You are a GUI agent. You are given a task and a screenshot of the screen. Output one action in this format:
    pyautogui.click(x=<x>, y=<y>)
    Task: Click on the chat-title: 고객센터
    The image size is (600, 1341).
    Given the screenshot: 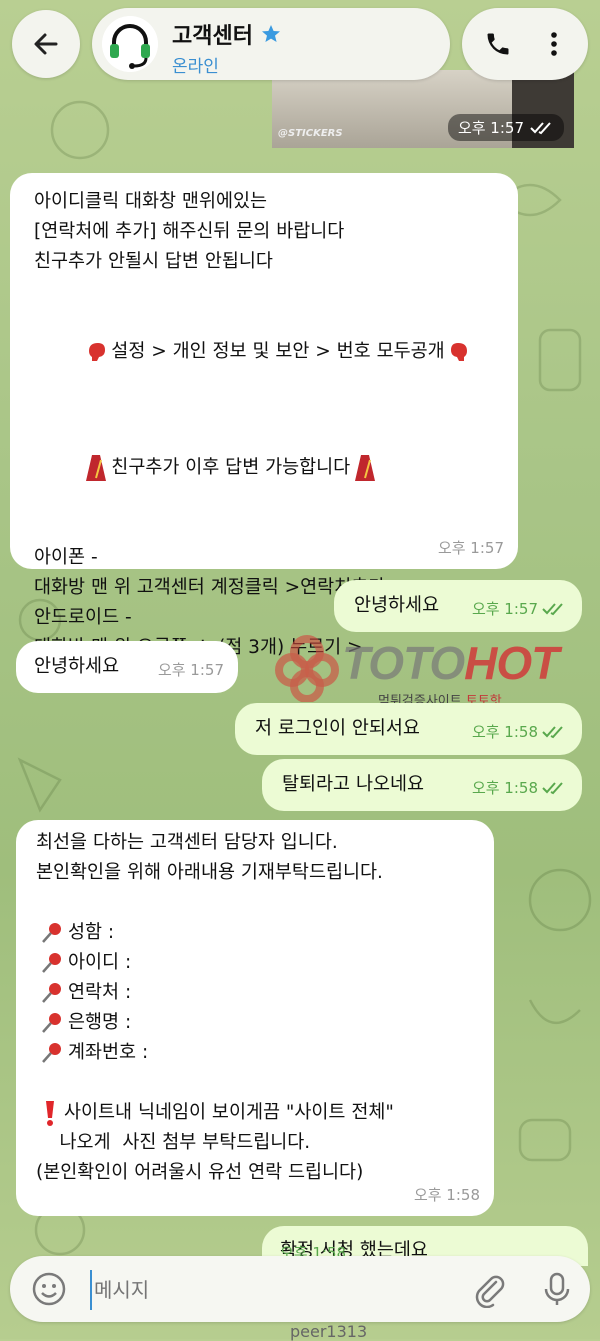 What is the action you would take?
    pyautogui.click(x=226, y=34)
    